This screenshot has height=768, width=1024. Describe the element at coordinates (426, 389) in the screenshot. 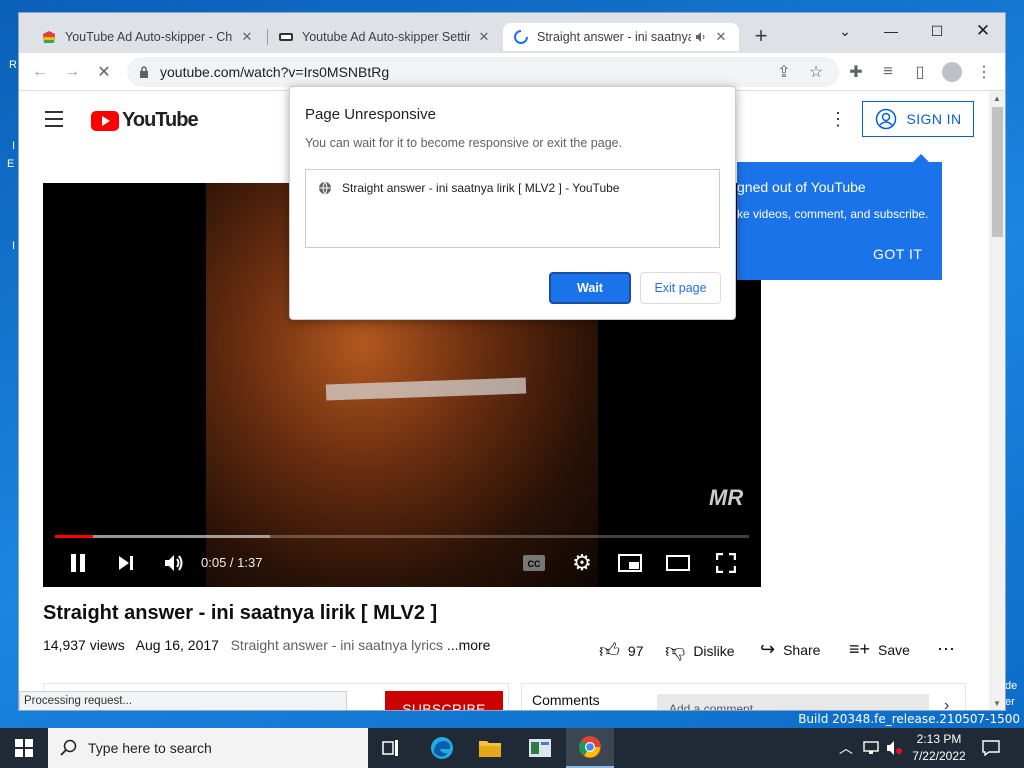

I see `video-content-guitar` at that location.